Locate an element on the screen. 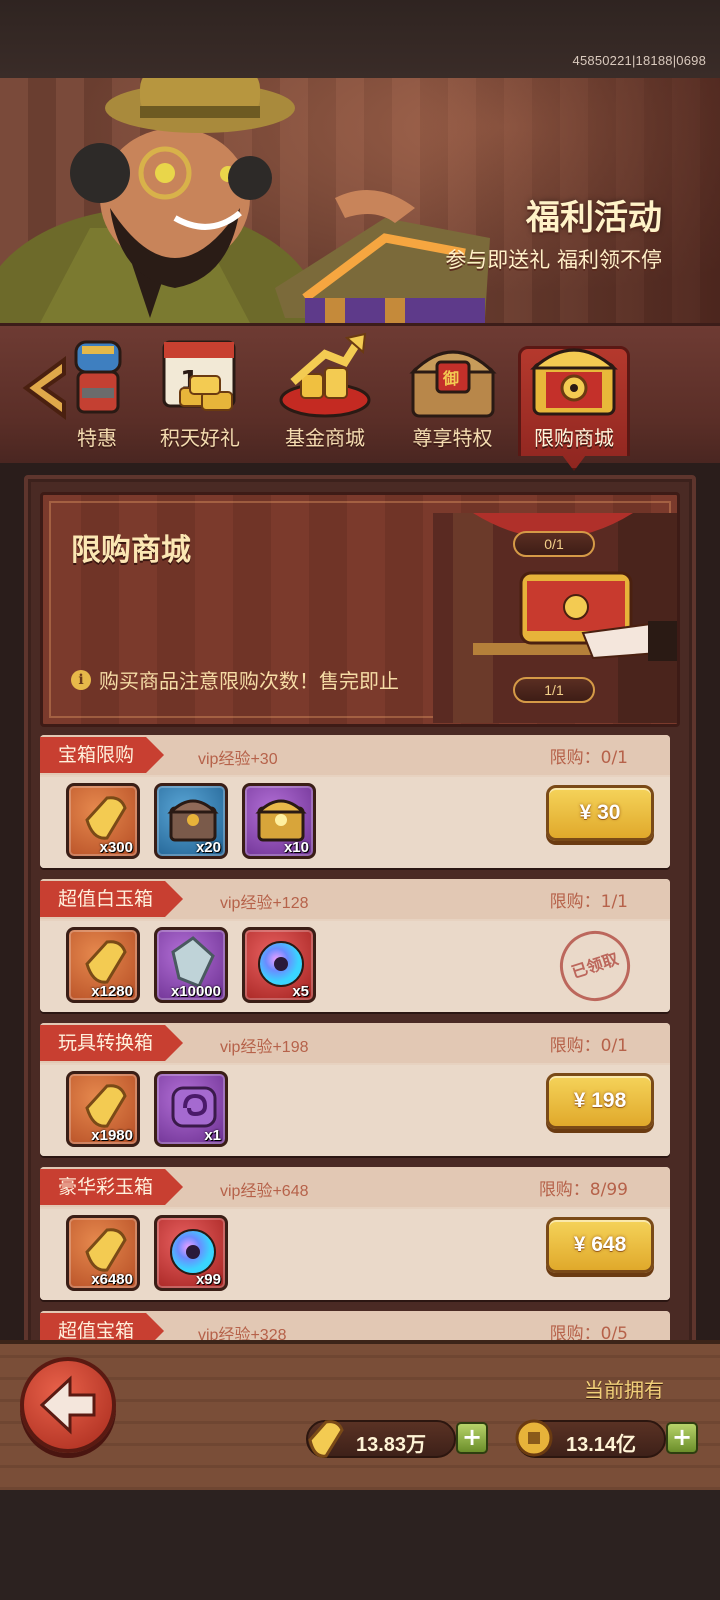 The width and height of the screenshot is (720, 1600). coin-balance: 13.14亿 is located at coordinates (590, 1438).